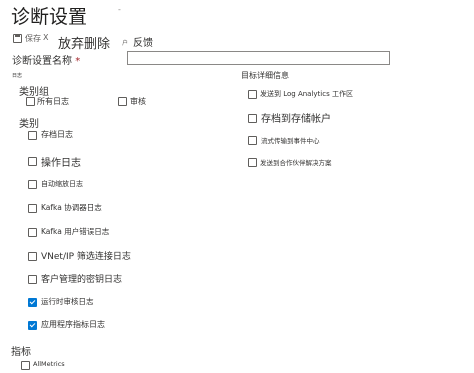  I want to click on checkbox-label: 发送到合作伙伴解决方案, so click(296, 163).